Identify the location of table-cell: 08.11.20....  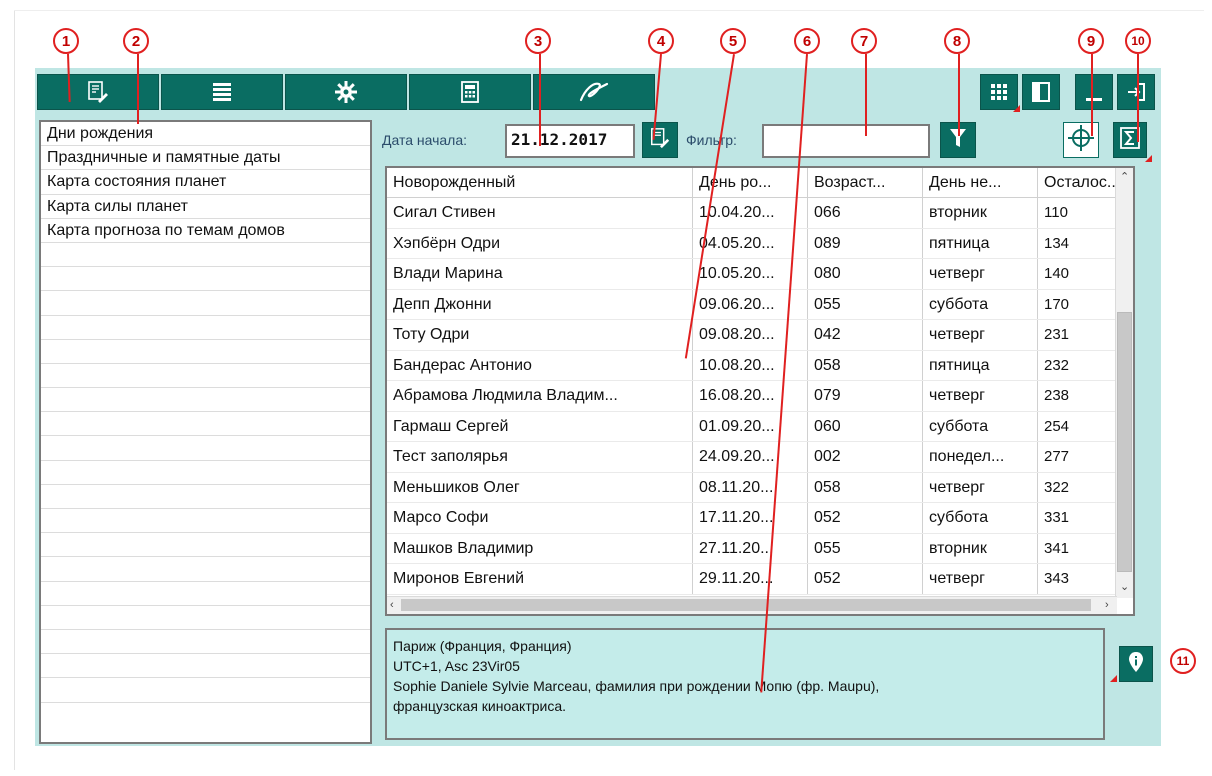
(750, 487).